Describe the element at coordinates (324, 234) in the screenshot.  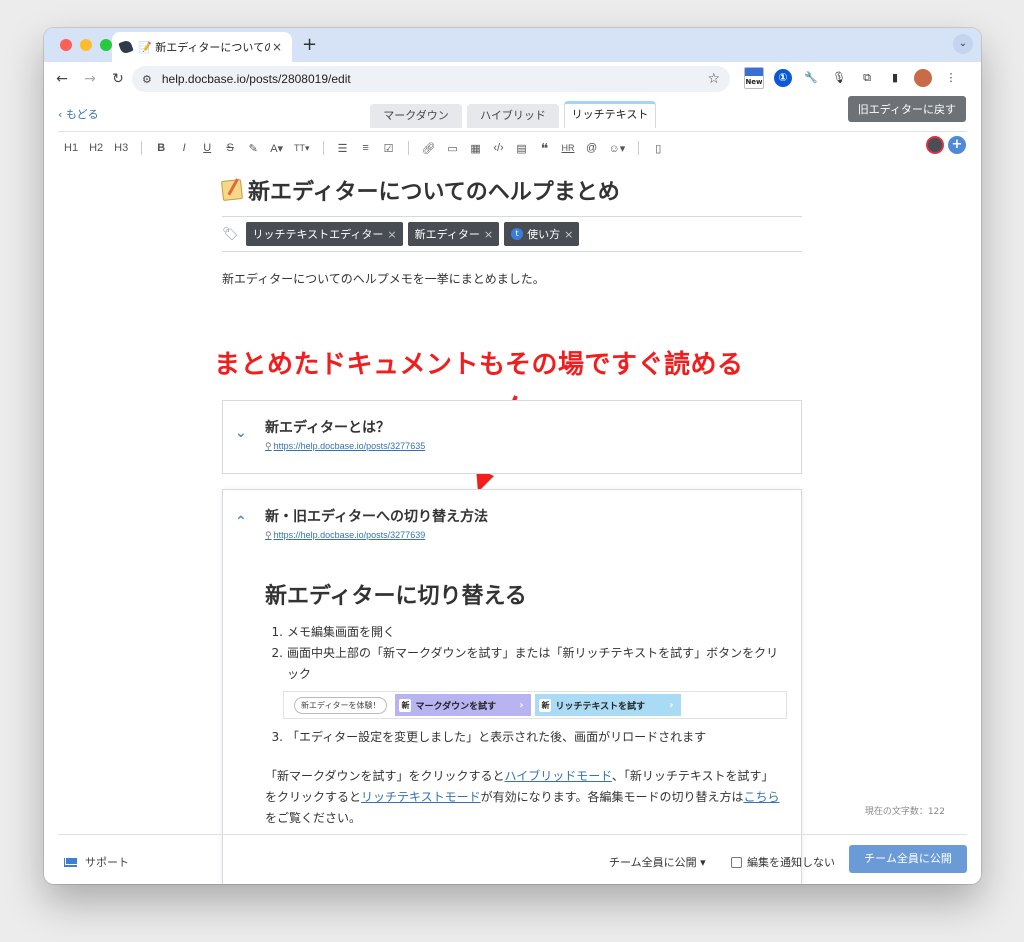
I see `tag-chip: リッチテキストエディター ×` at that location.